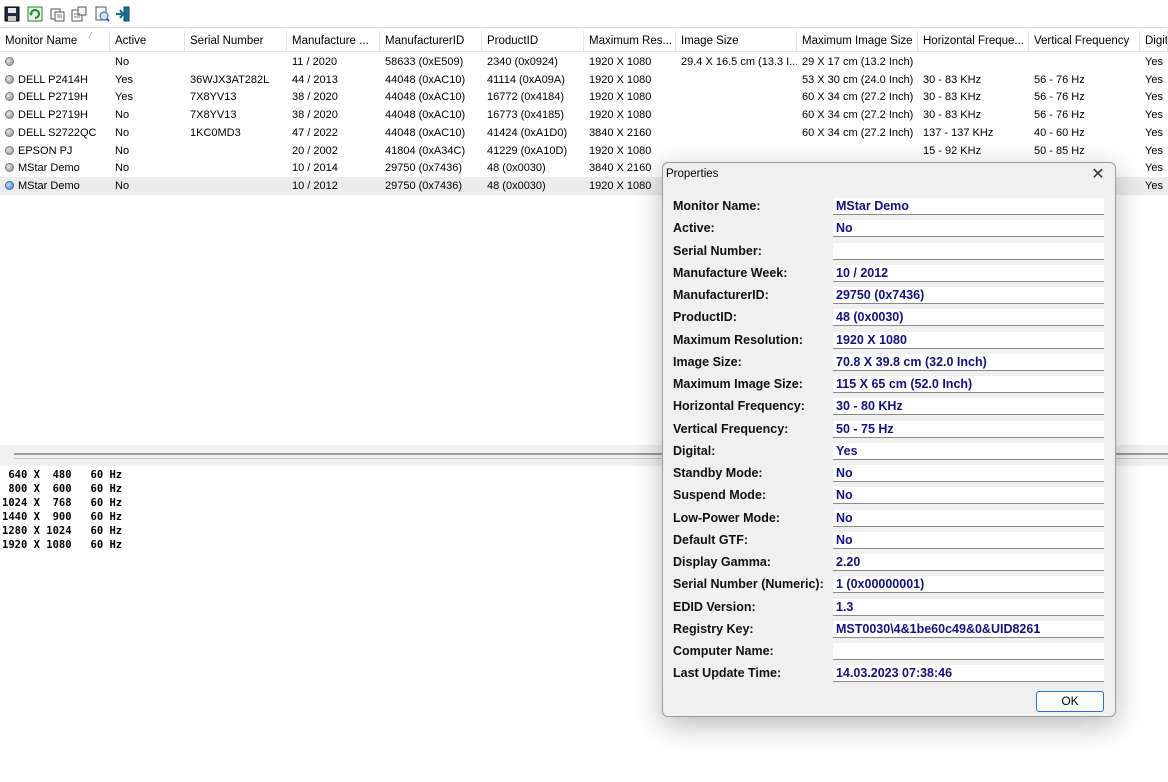  I want to click on column-header: Digit, so click(1154, 41).